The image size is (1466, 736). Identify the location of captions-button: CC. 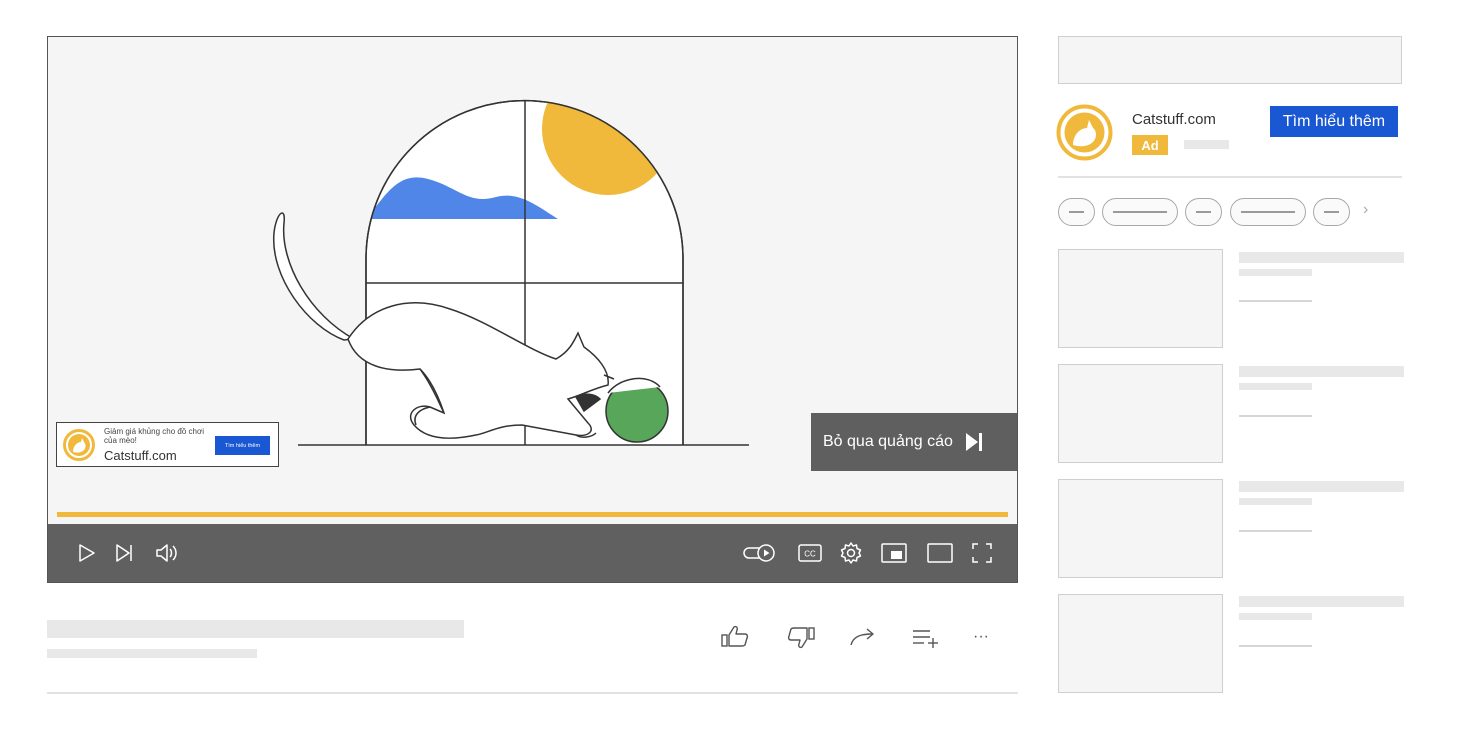
(810, 553).